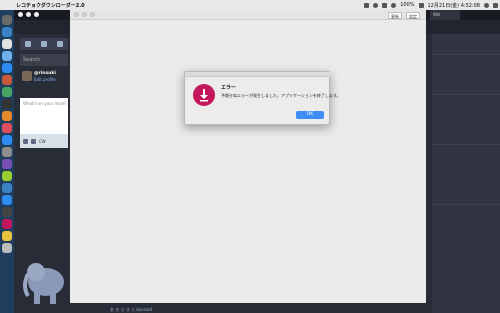 The image size is (500, 313). I want to click on compose-nav-bar, so click(44, 44).